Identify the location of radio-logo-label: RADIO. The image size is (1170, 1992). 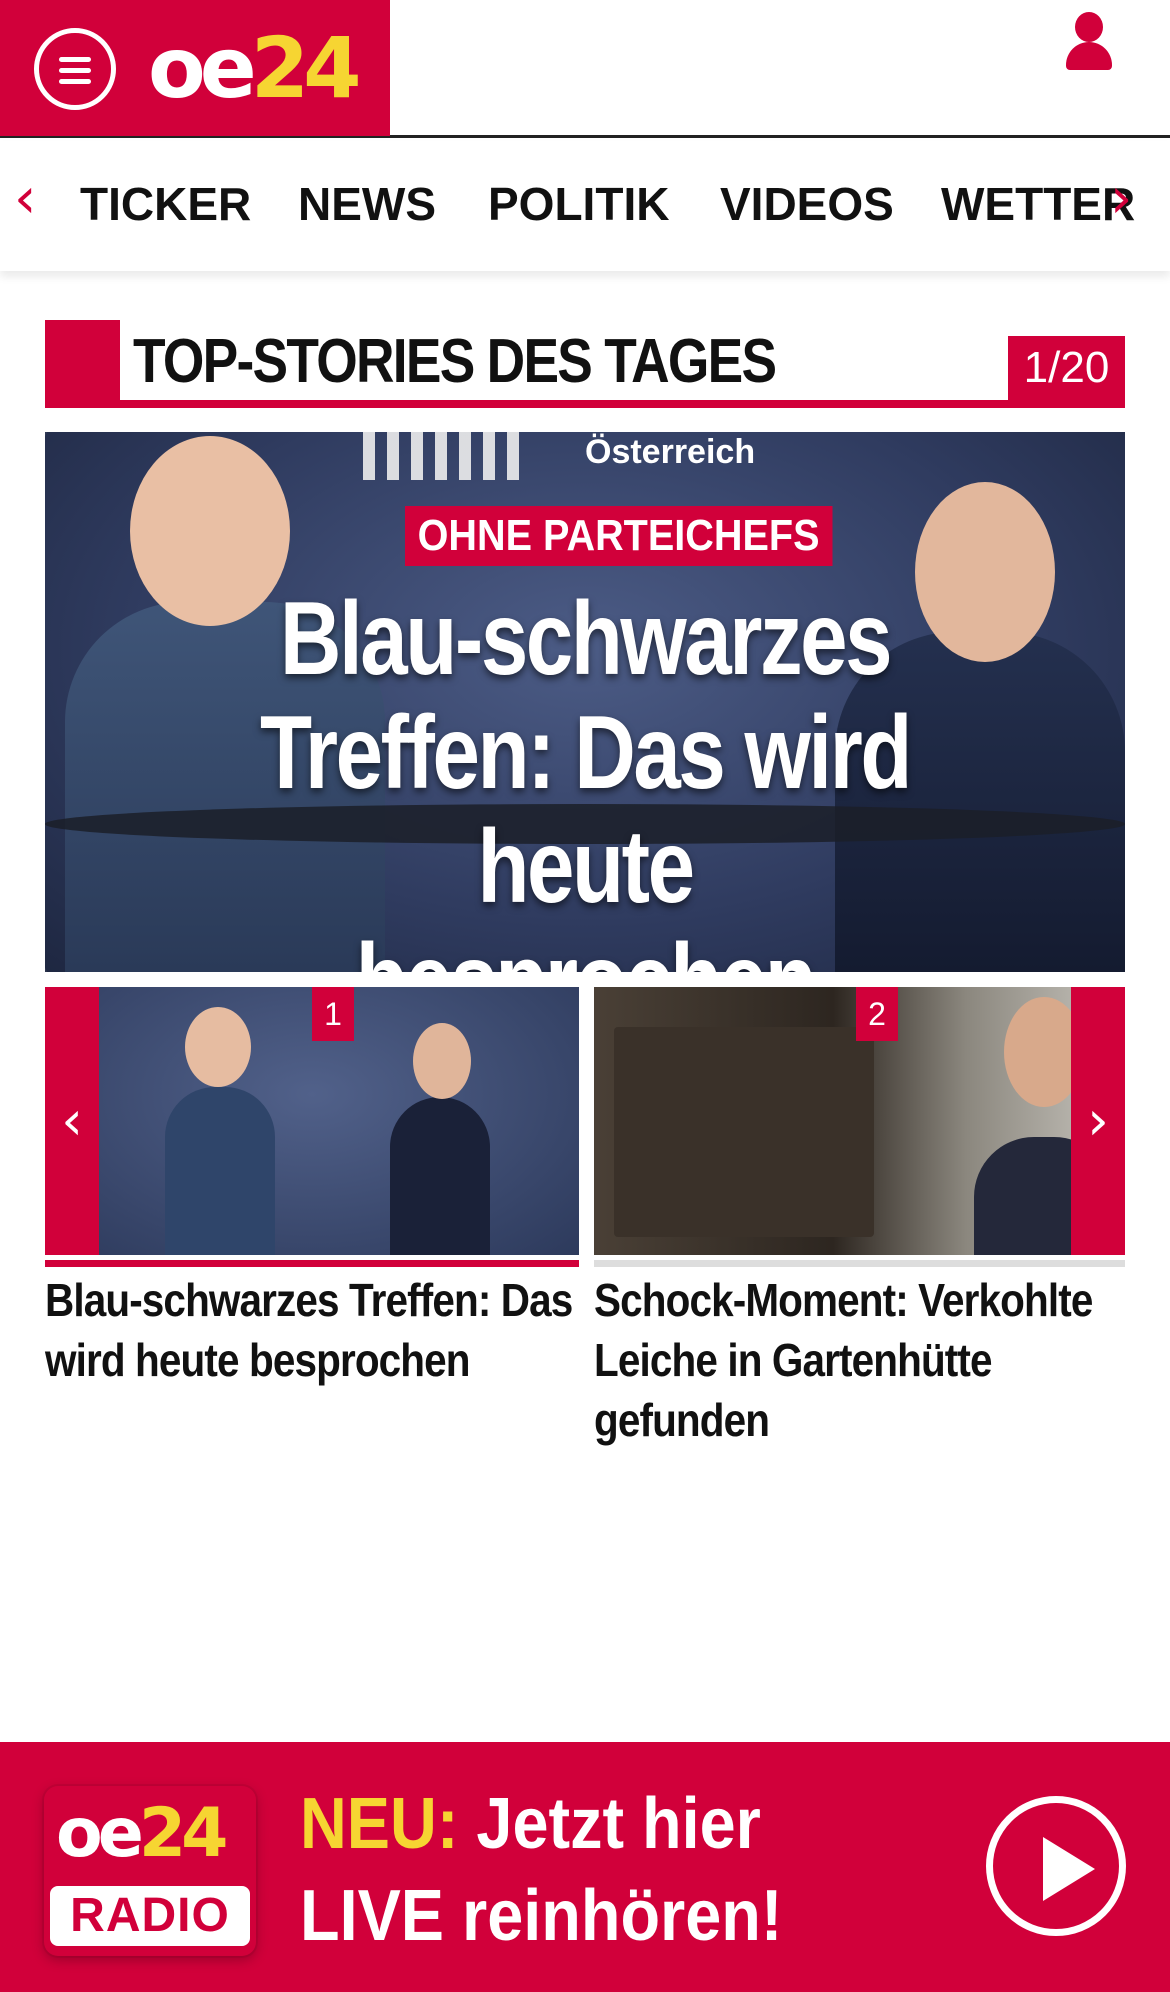
(150, 1916).